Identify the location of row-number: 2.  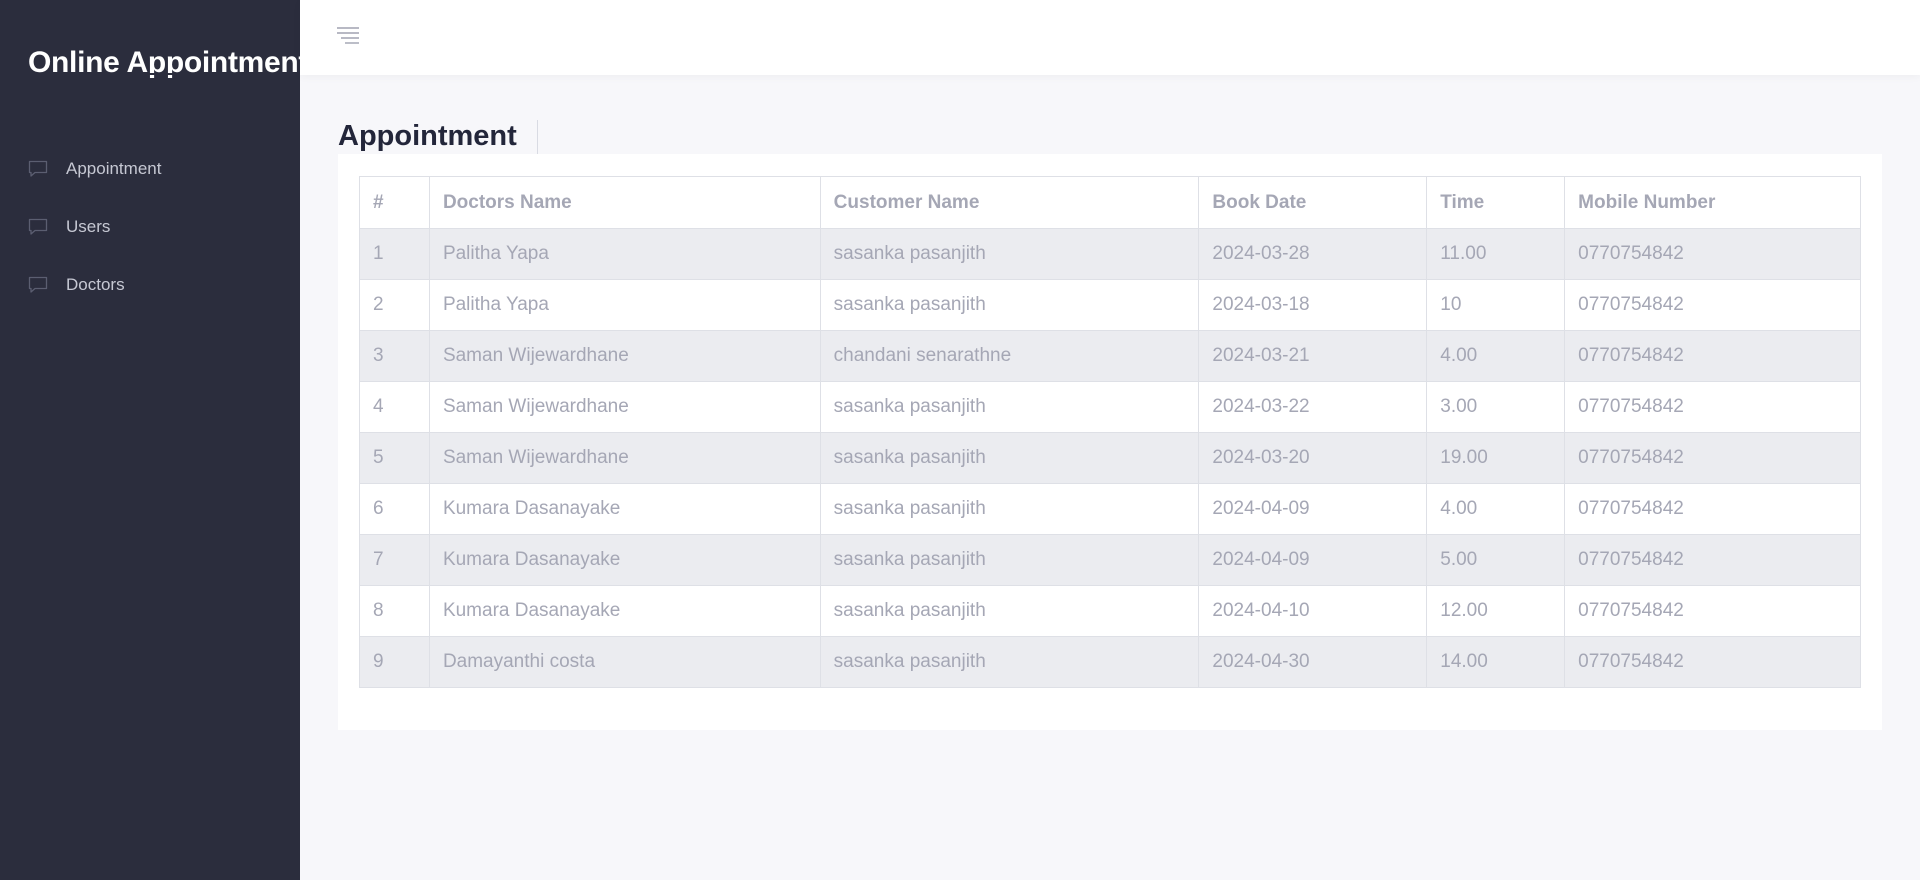
(394, 305).